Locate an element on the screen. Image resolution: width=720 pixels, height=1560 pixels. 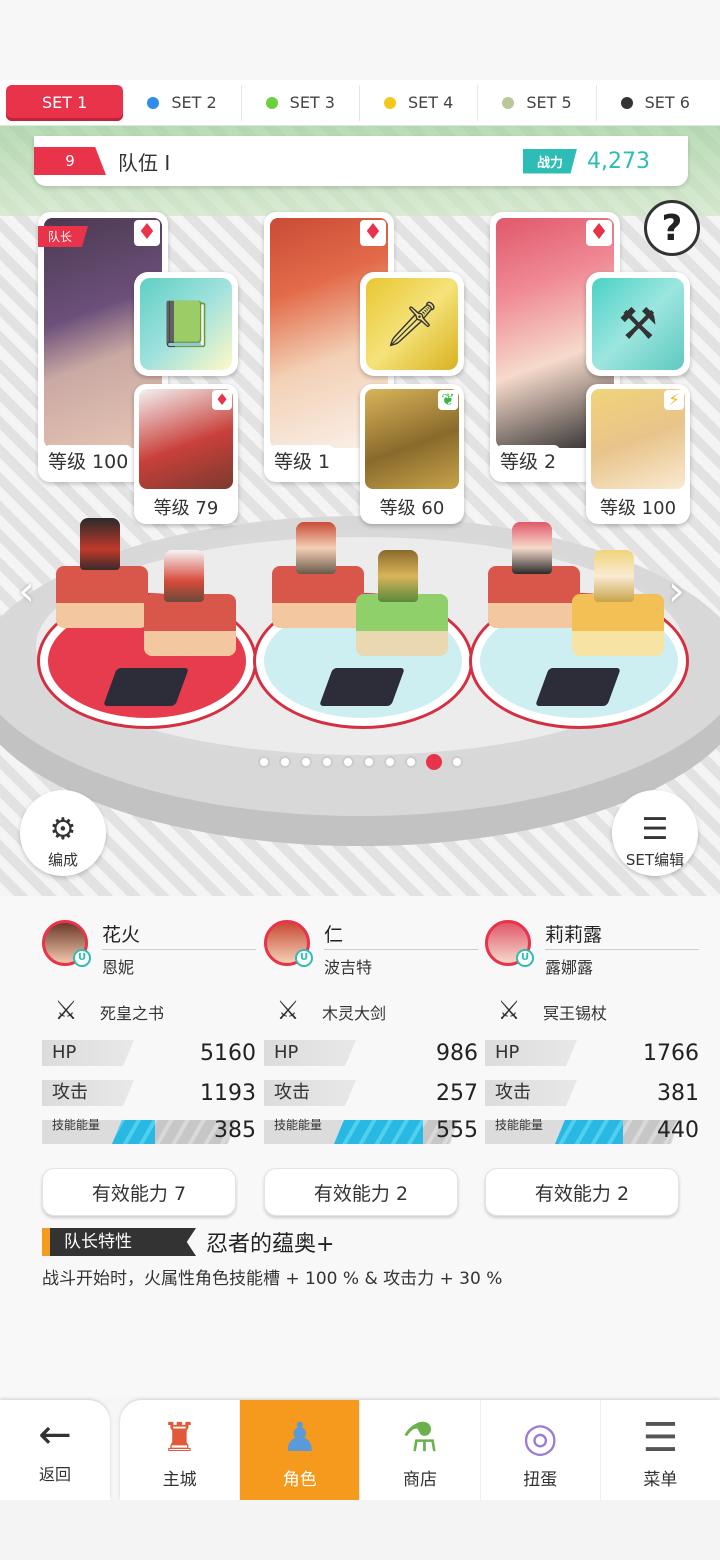
previous-arrow-icon: ‹ is located at coordinates (26, 590).